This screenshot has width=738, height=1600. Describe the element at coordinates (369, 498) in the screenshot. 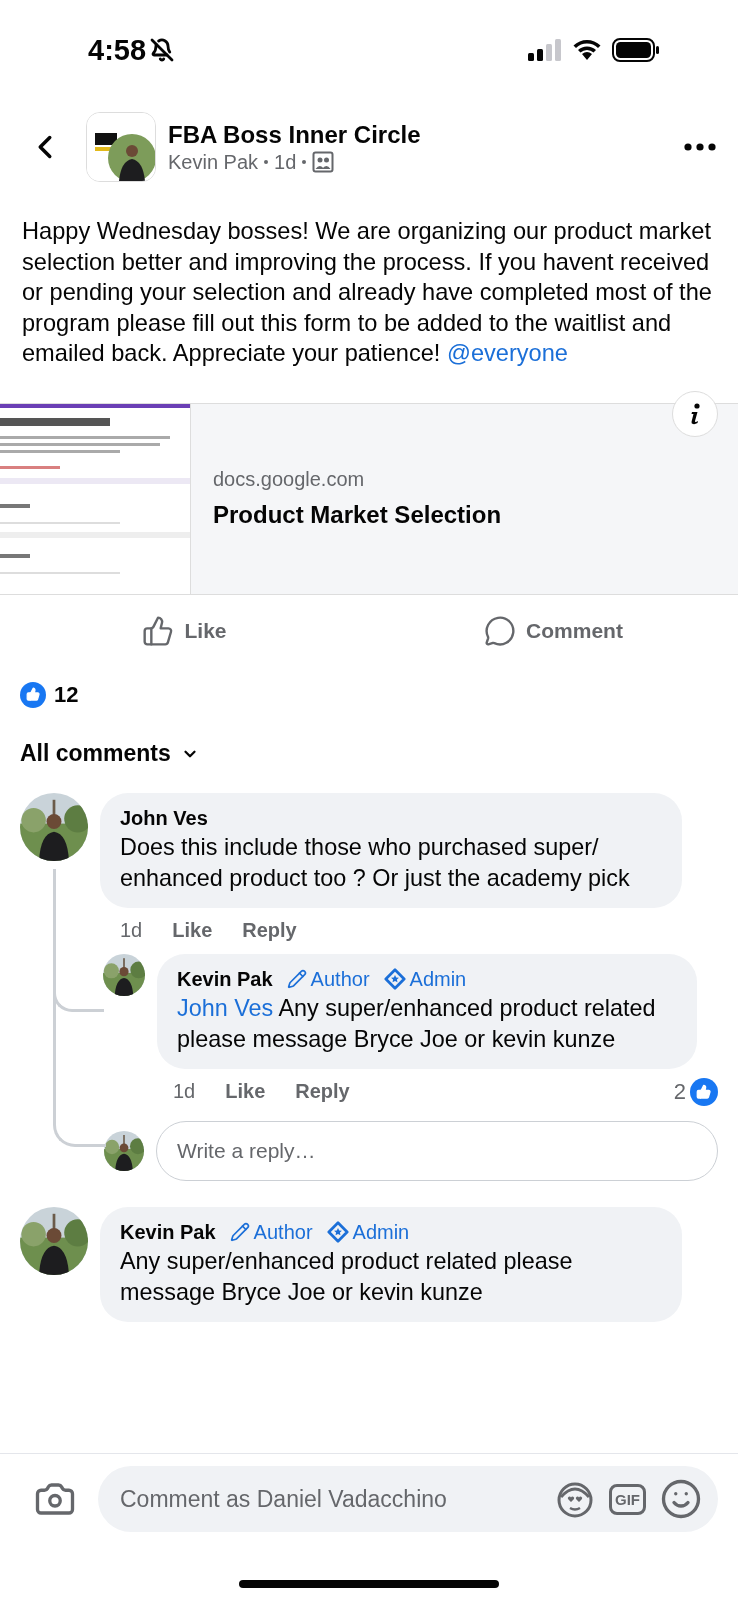

I see `link-preview-card: docs.google.com Product Market Selection` at that location.